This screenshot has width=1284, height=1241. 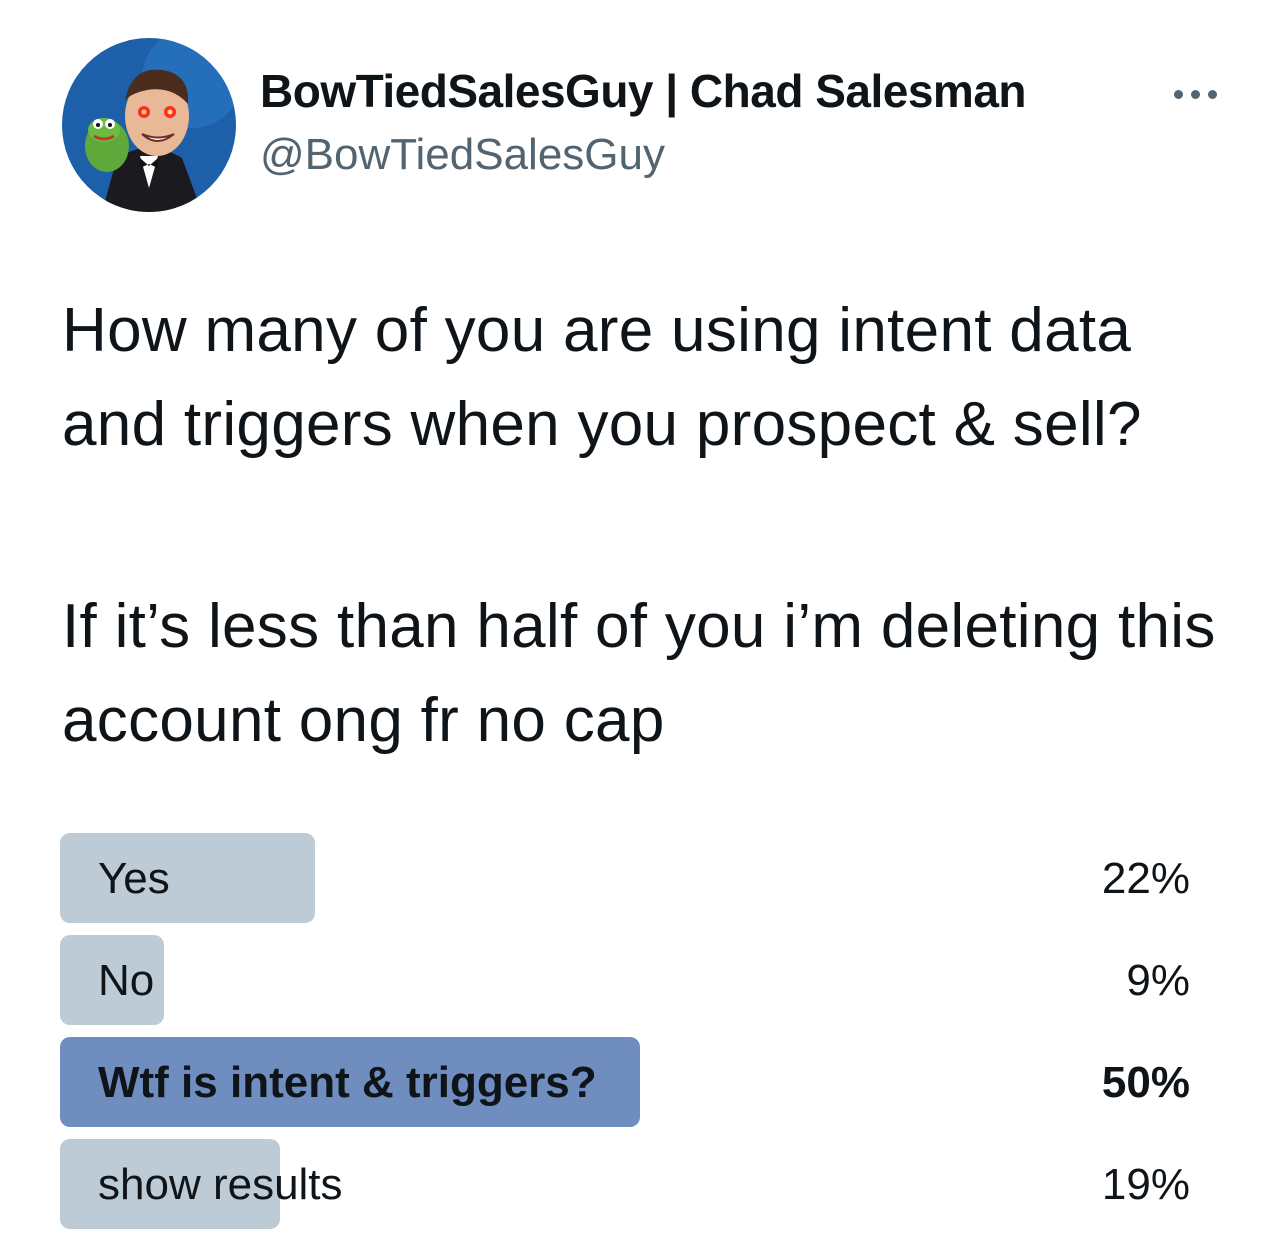 What do you see at coordinates (643, 91) in the screenshot?
I see `author-display-name: BowTiedSalesGuy | Chad Salesman` at bounding box center [643, 91].